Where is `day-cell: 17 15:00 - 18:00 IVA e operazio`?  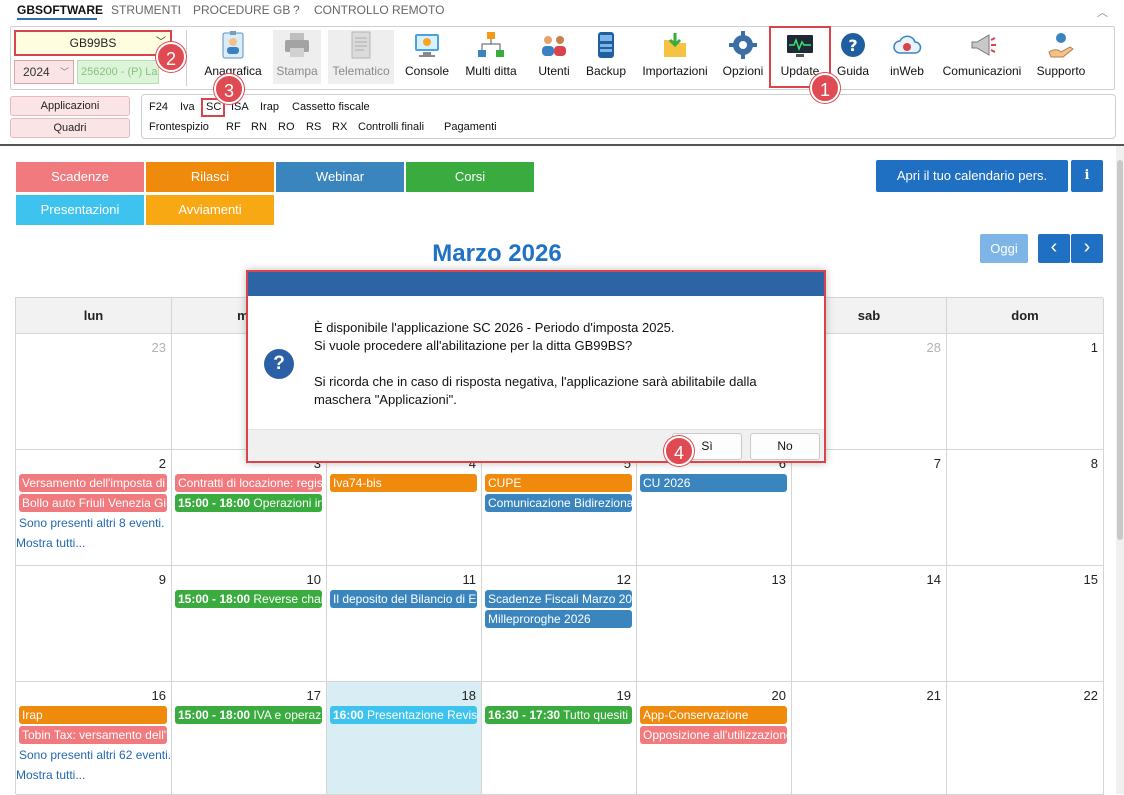
day-cell: 17 15:00 - 18:00 IVA e operazio is located at coordinates (249, 738).